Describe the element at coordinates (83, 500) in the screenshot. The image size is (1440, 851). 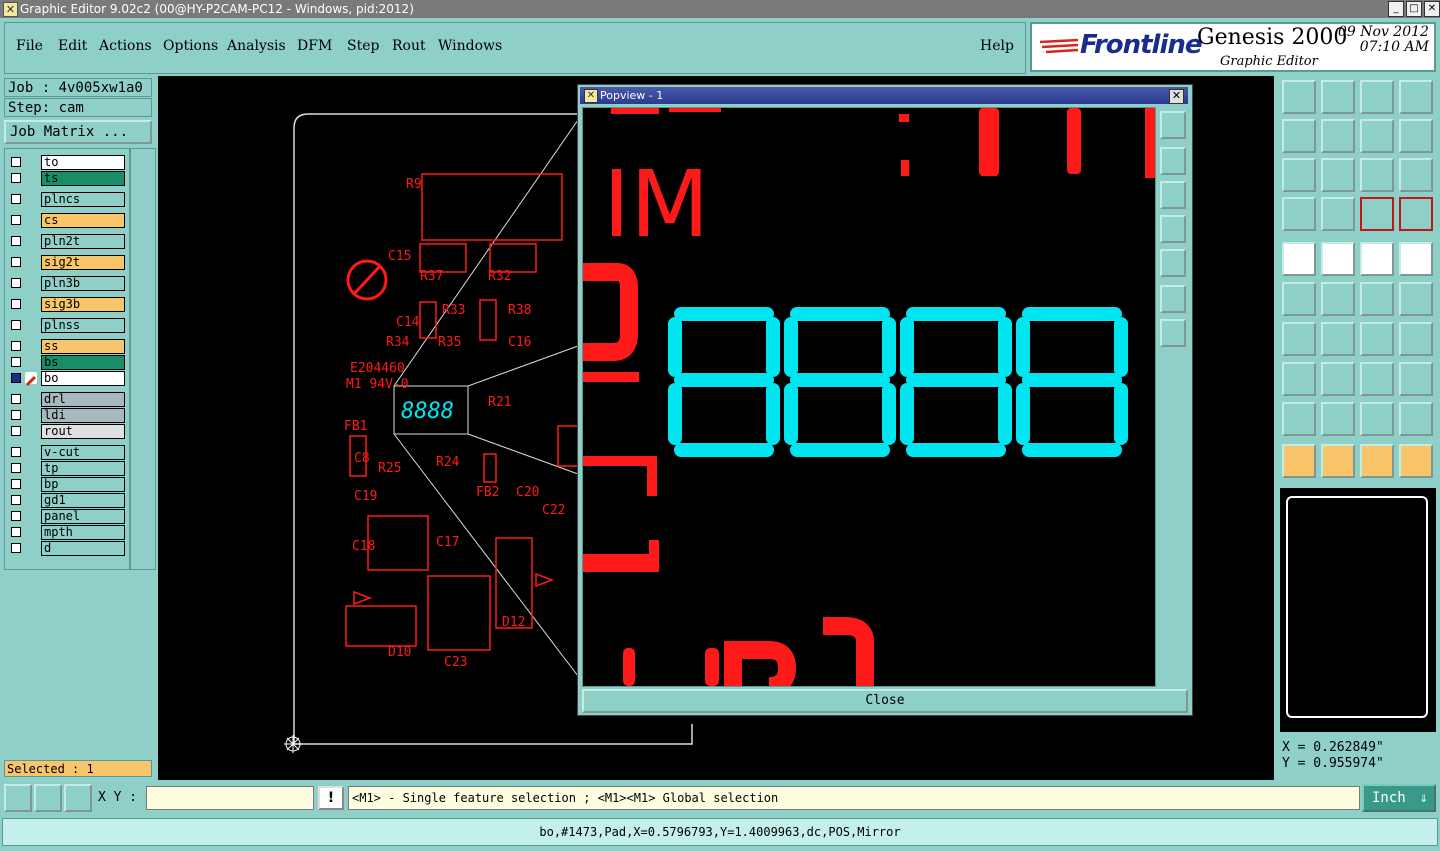
I see `layer-label: gd1` at that location.